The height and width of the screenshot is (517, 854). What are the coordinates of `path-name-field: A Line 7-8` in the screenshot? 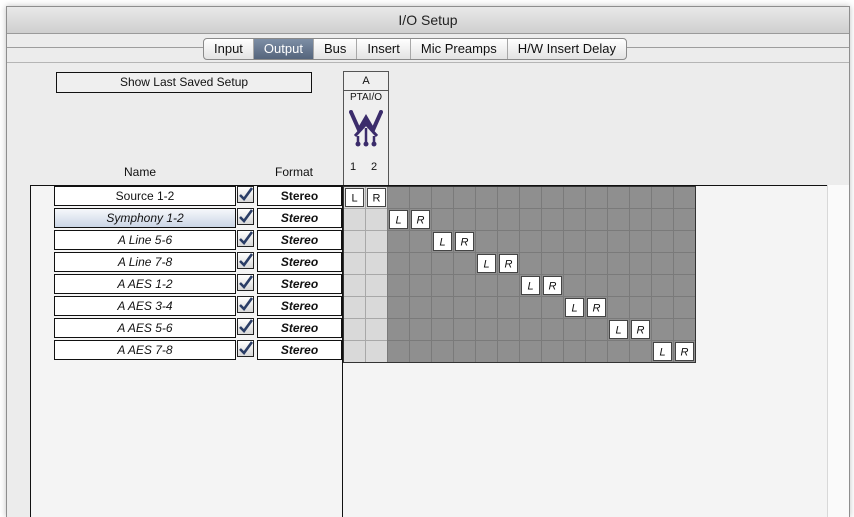 It's located at (145, 262).